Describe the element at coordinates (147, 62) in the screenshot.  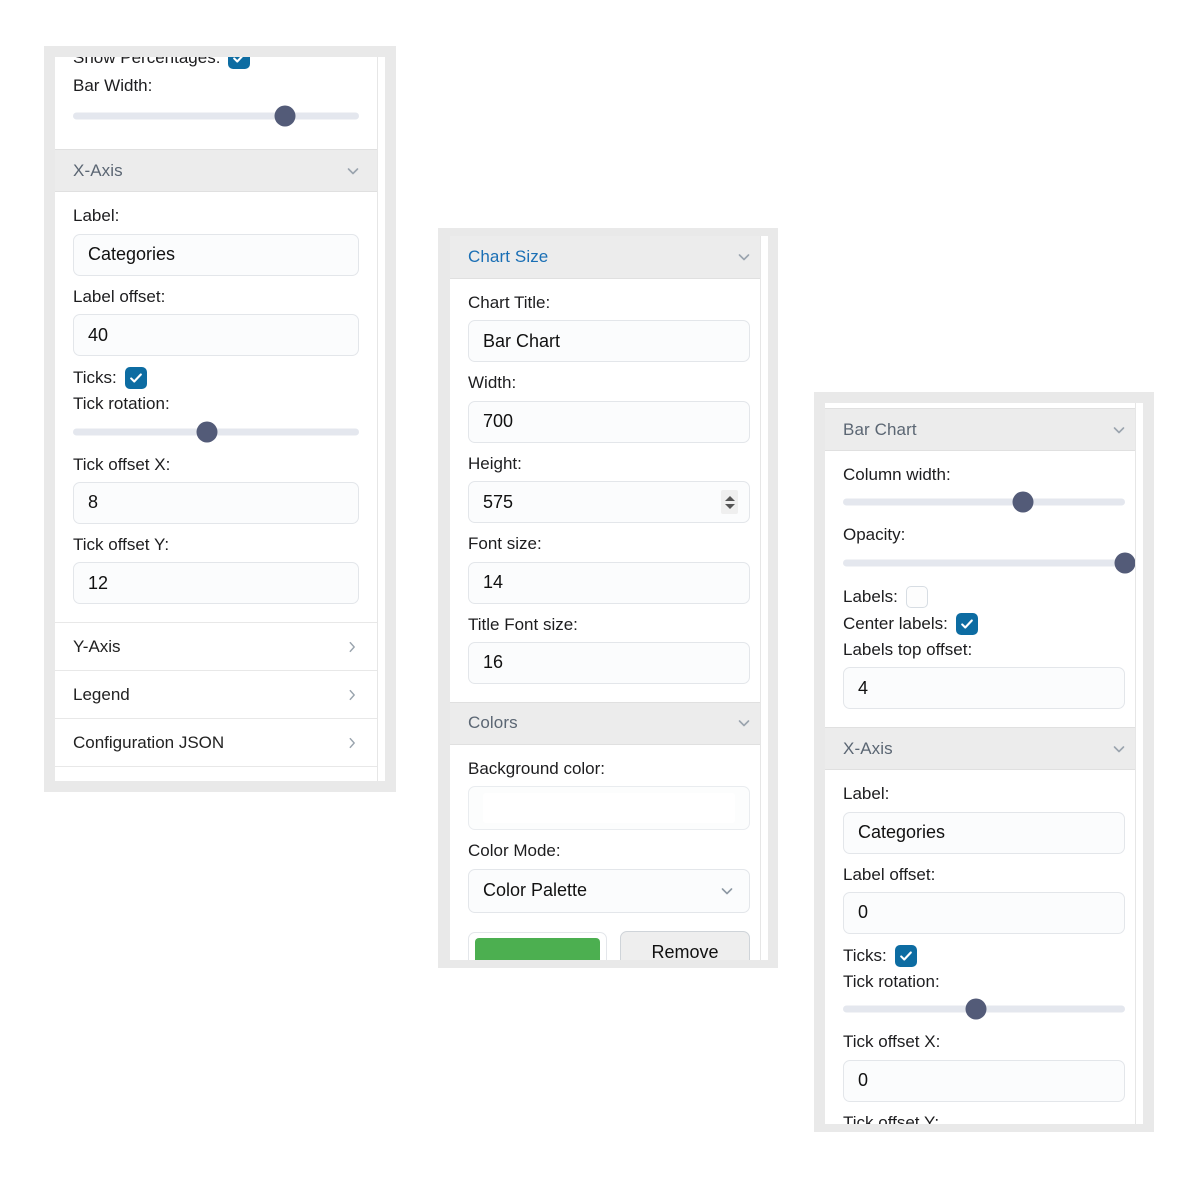
I see `show-percentages-label: Show Percentages:` at that location.